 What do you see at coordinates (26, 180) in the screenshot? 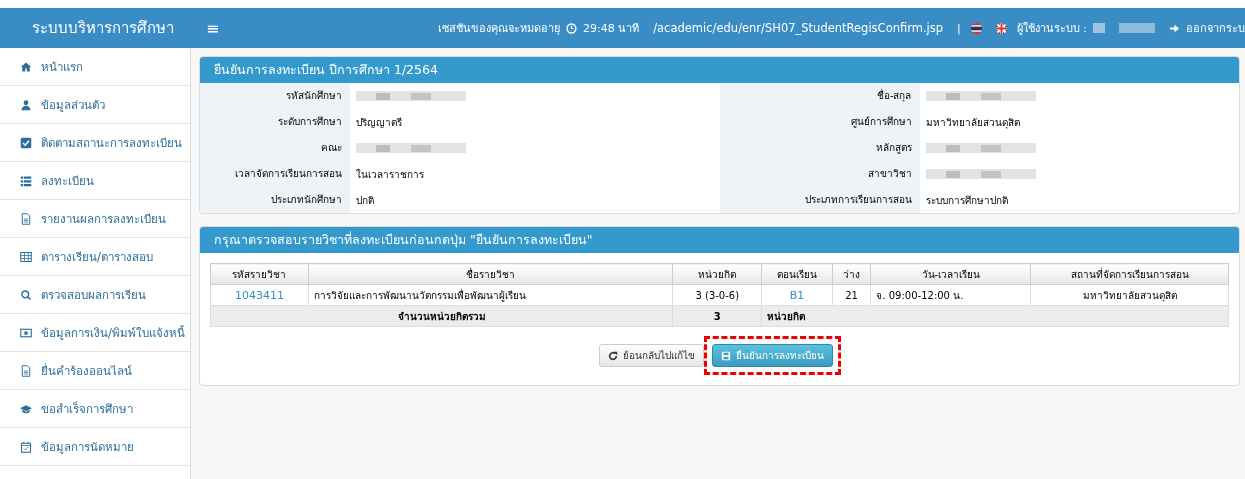
I see `list-icon` at bounding box center [26, 180].